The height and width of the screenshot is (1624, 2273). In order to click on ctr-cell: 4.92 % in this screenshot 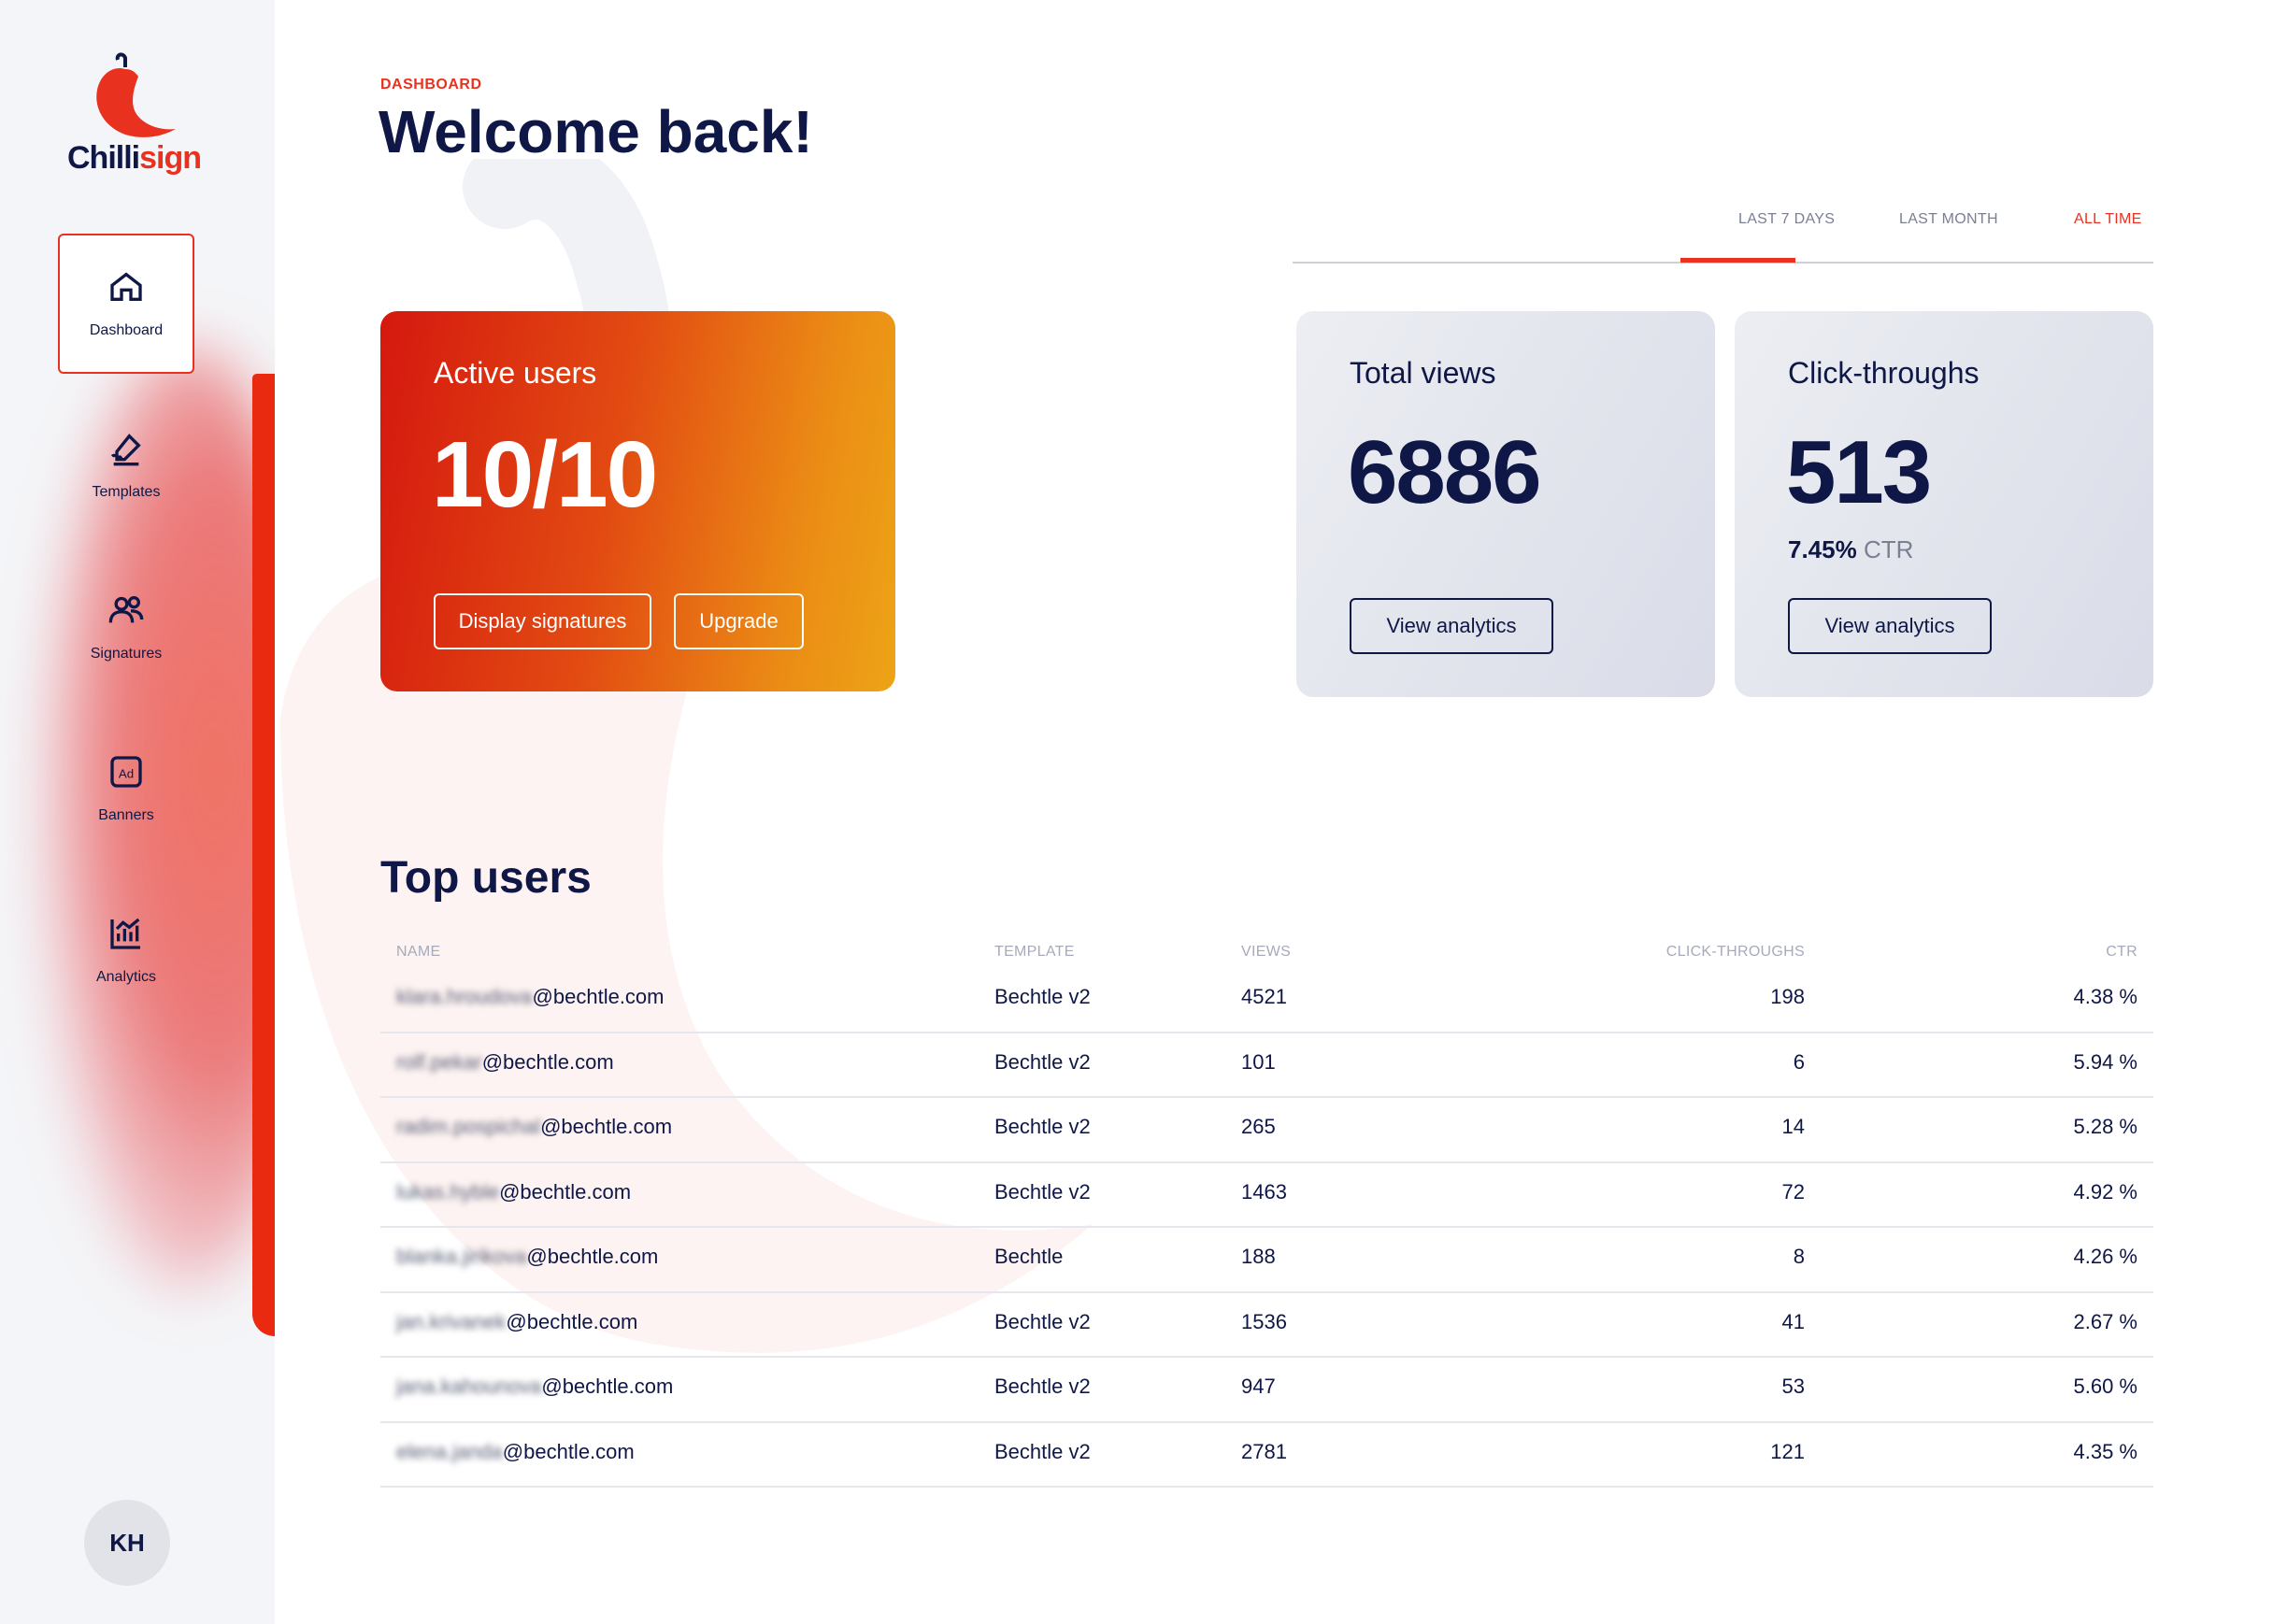, I will do `click(2105, 1191)`.